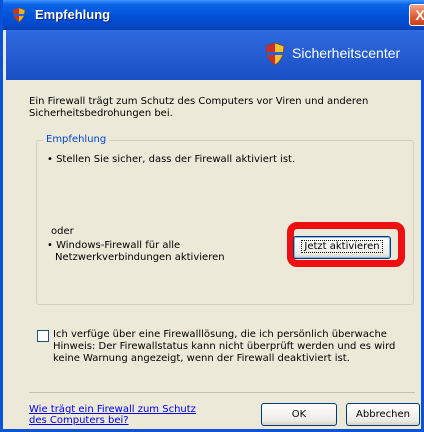 This screenshot has width=424, height=432. Describe the element at coordinates (119, 409) in the screenshot. I see `help-link-line1: Wie trägt ein Firewall zum Schutz` at that location.